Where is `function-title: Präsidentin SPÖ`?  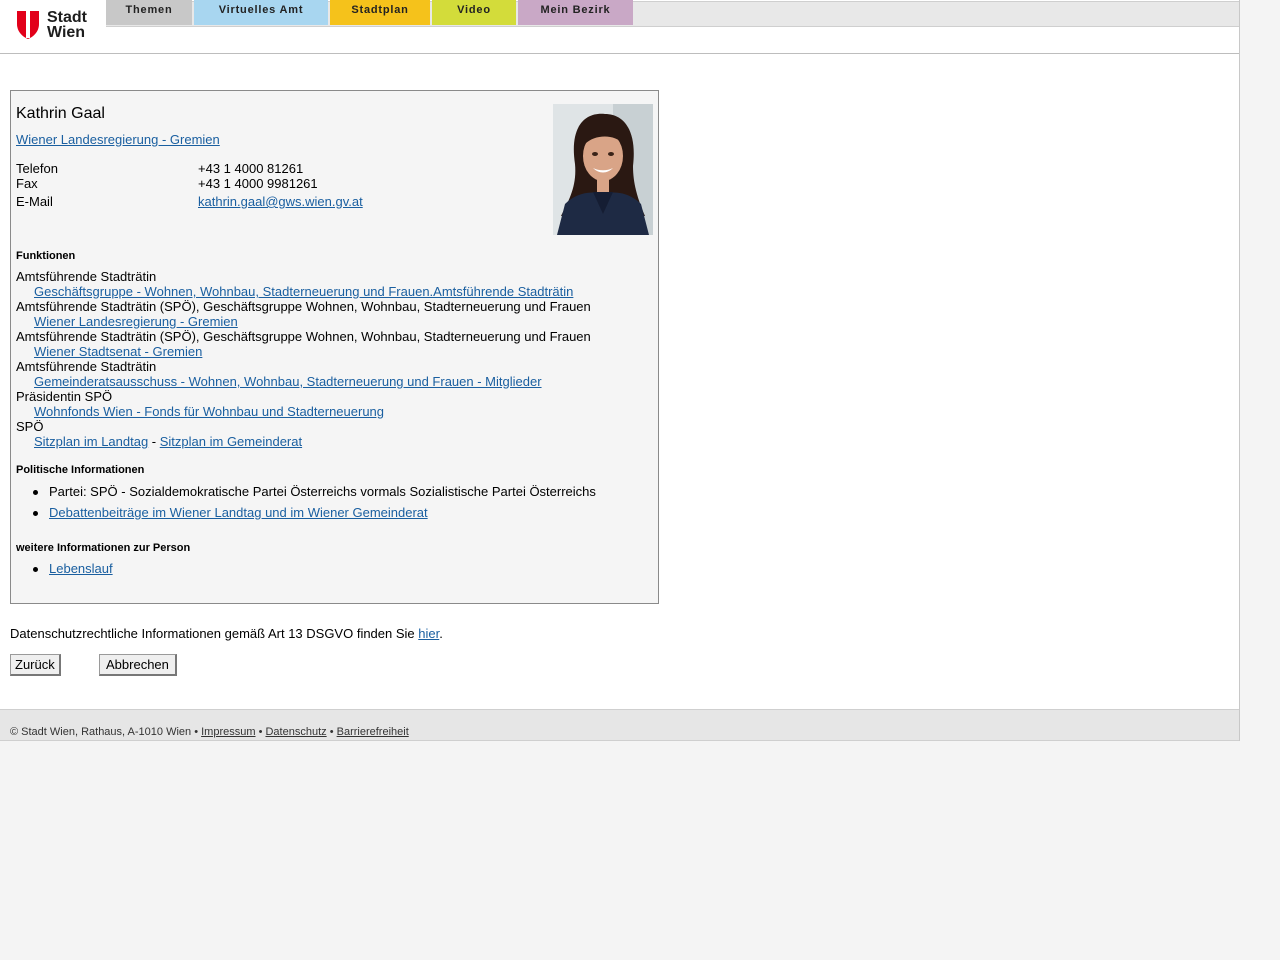
function-title: Präsidentin SPÖ is located at coordinates (64, 396).